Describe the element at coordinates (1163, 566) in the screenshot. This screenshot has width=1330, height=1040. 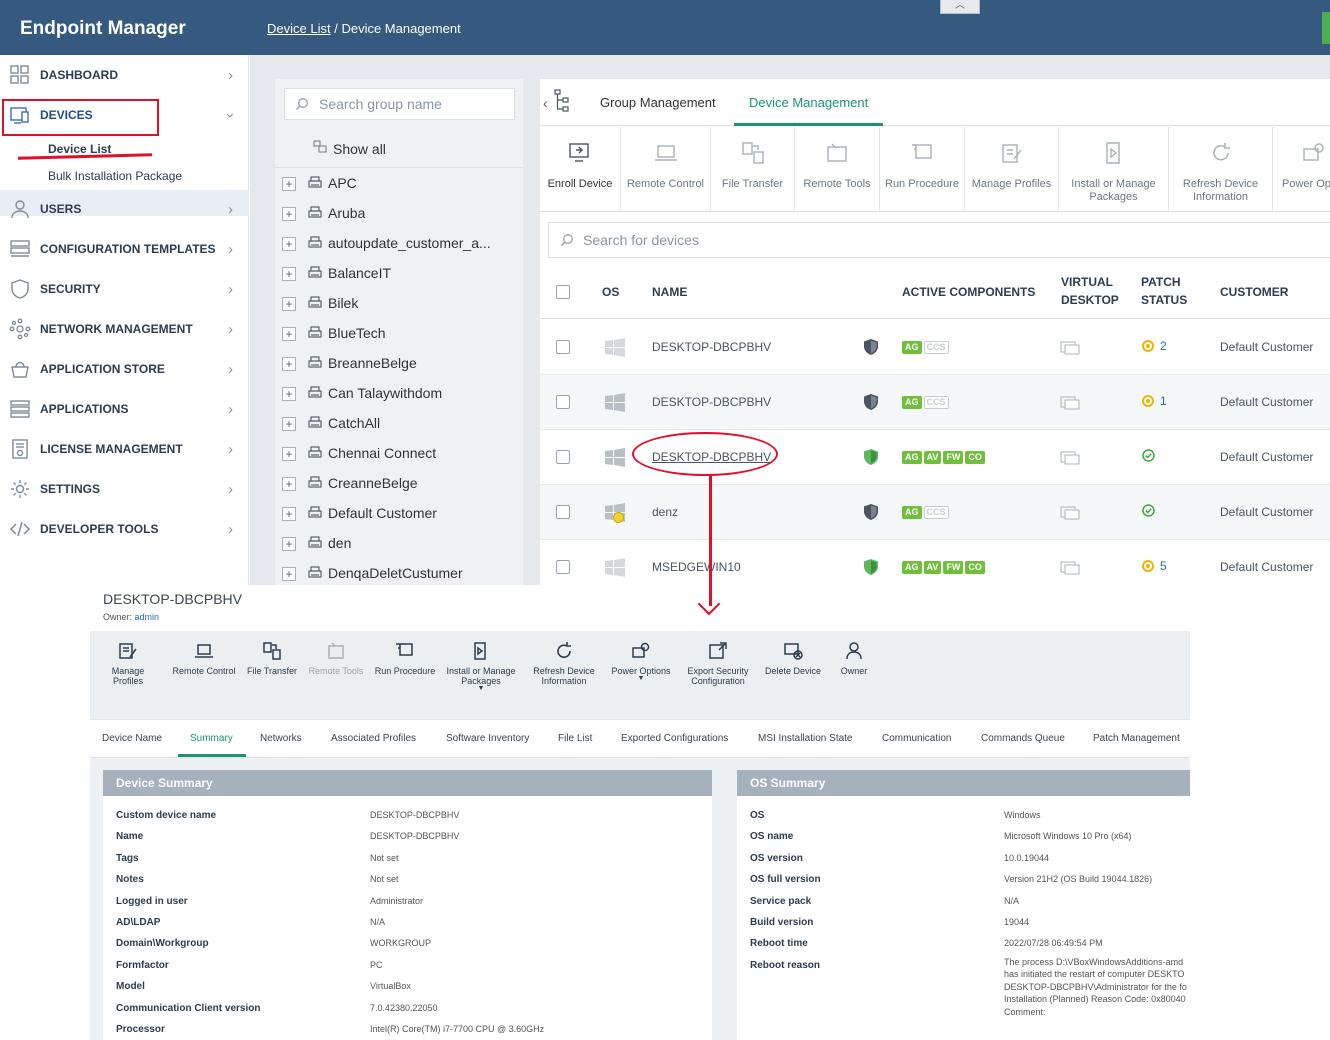
I see `patch-count: 5` at that location.